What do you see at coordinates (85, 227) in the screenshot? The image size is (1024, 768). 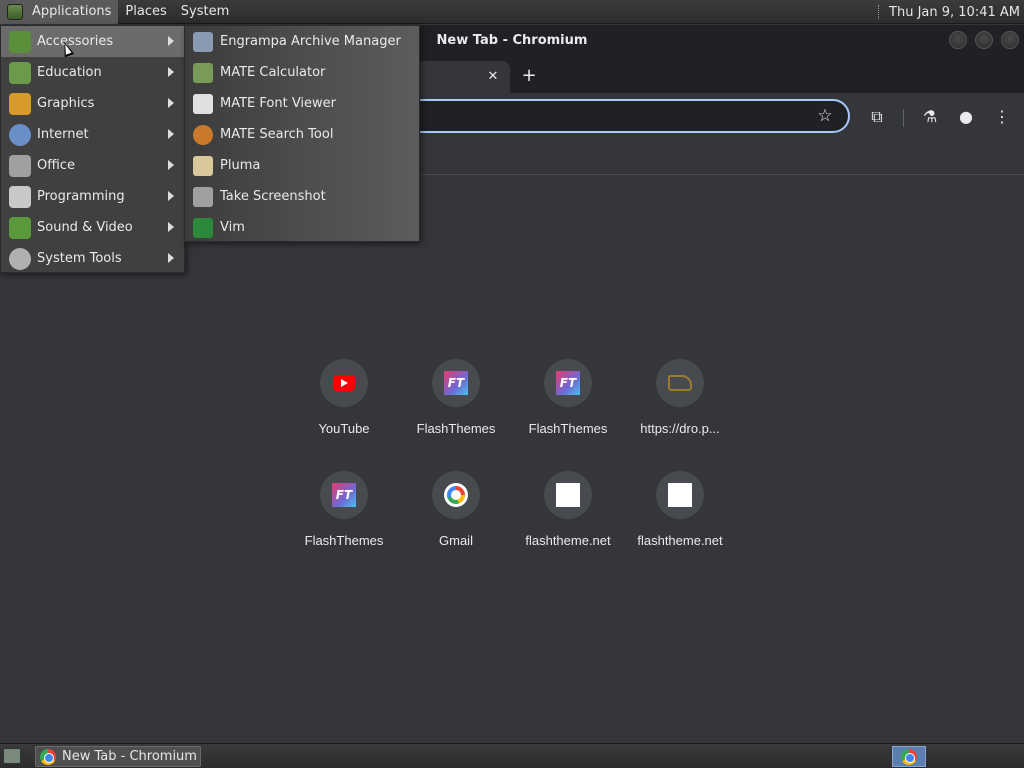 I see `menu-item-label: Sound & Video` at bounding box center [85, 227].